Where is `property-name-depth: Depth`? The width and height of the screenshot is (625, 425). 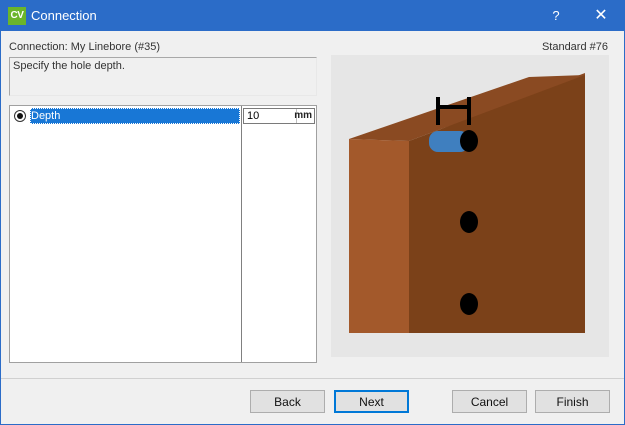 property-name-depth: Depth is located at coordinates (135, 116).